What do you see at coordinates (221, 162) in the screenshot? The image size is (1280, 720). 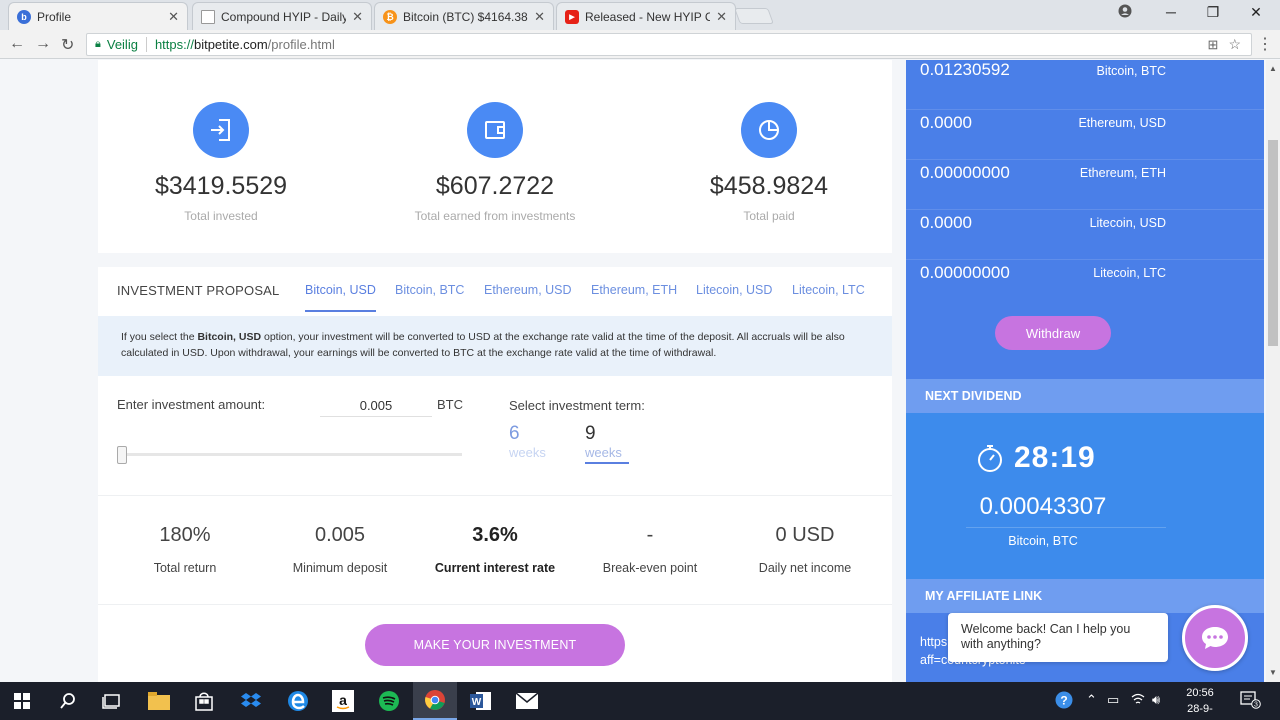 I see `stat-total-invested: $3419.5529 Total invested` at bounding box center [221, 162].